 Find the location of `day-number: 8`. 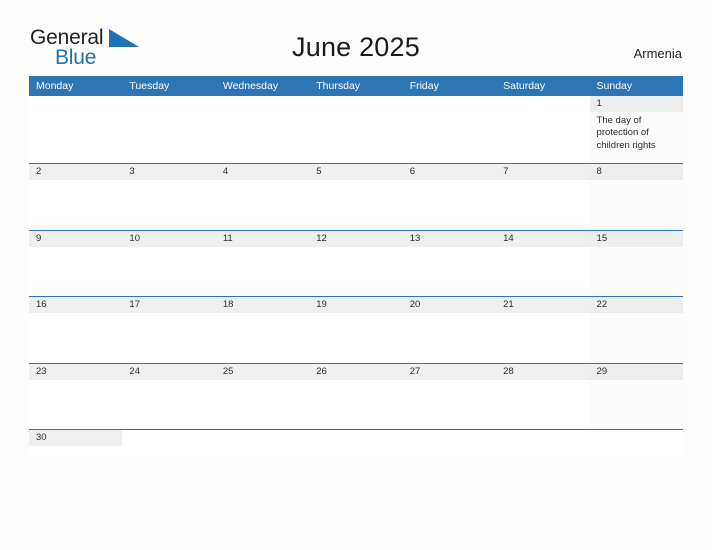

day-number: 8 is located at coordinates (636, 172).